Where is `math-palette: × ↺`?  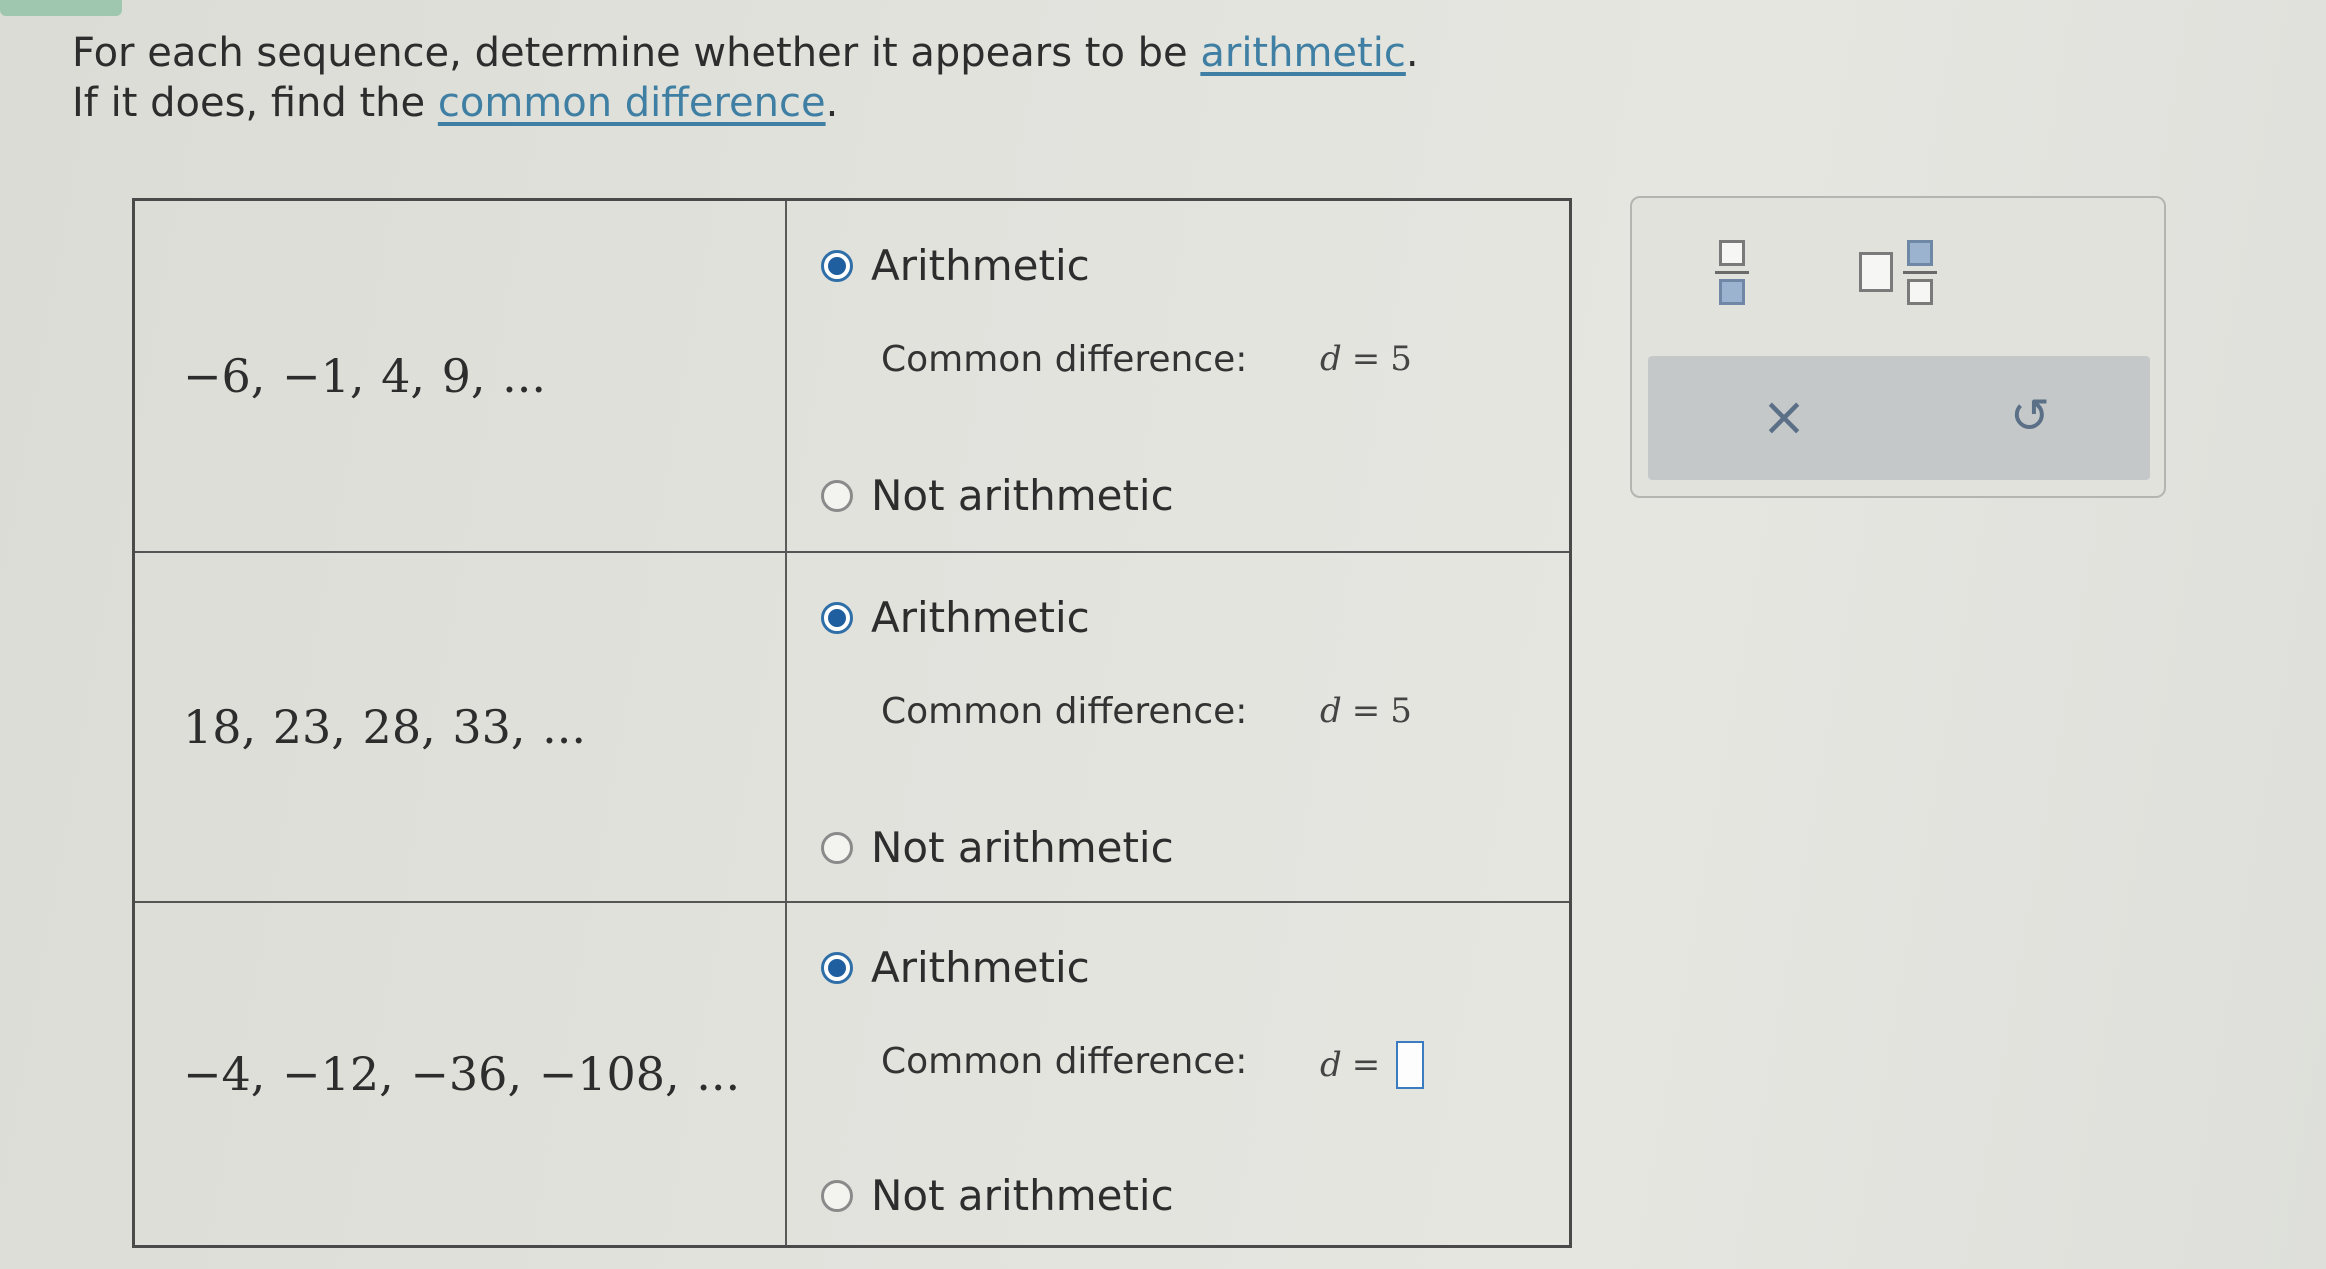
math-palette: × ↺ is located at coordinates (1898, 347).